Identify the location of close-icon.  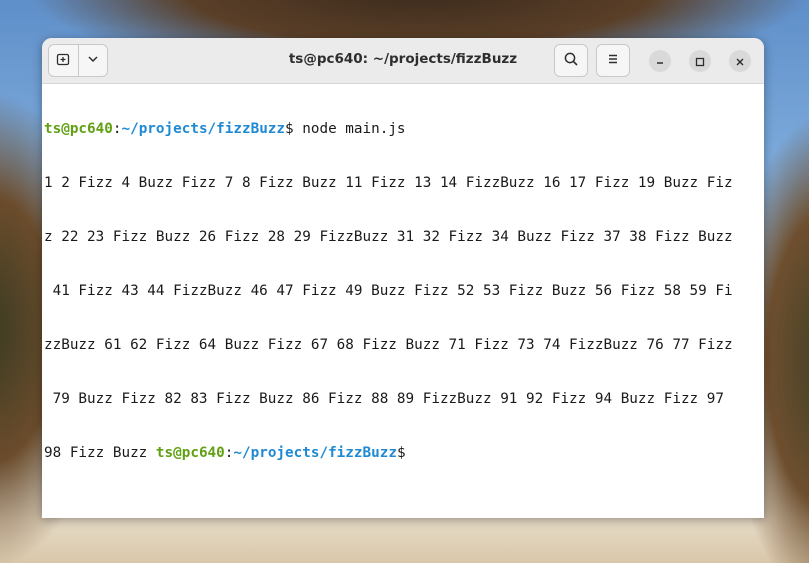
(740, 61).